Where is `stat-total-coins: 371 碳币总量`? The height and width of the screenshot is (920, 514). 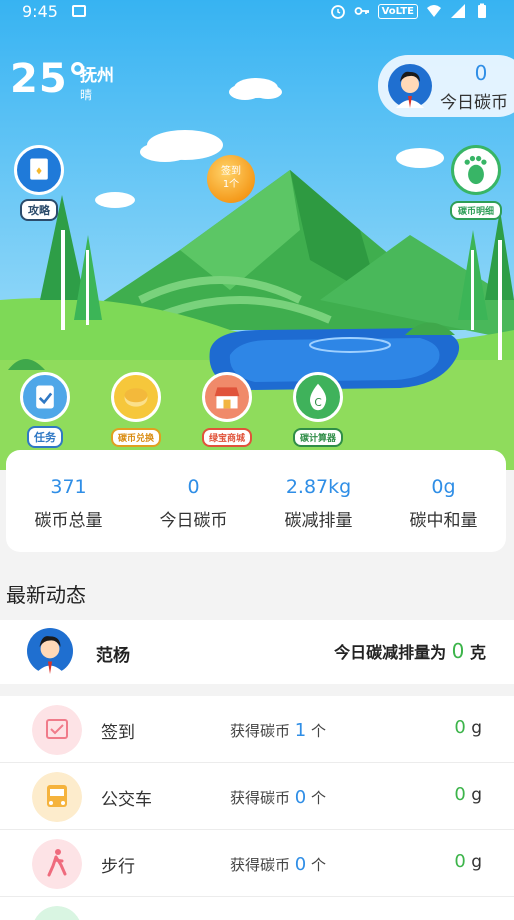 stat-total-coins: 371 碳币总量 is located at coordinates (68, 501).